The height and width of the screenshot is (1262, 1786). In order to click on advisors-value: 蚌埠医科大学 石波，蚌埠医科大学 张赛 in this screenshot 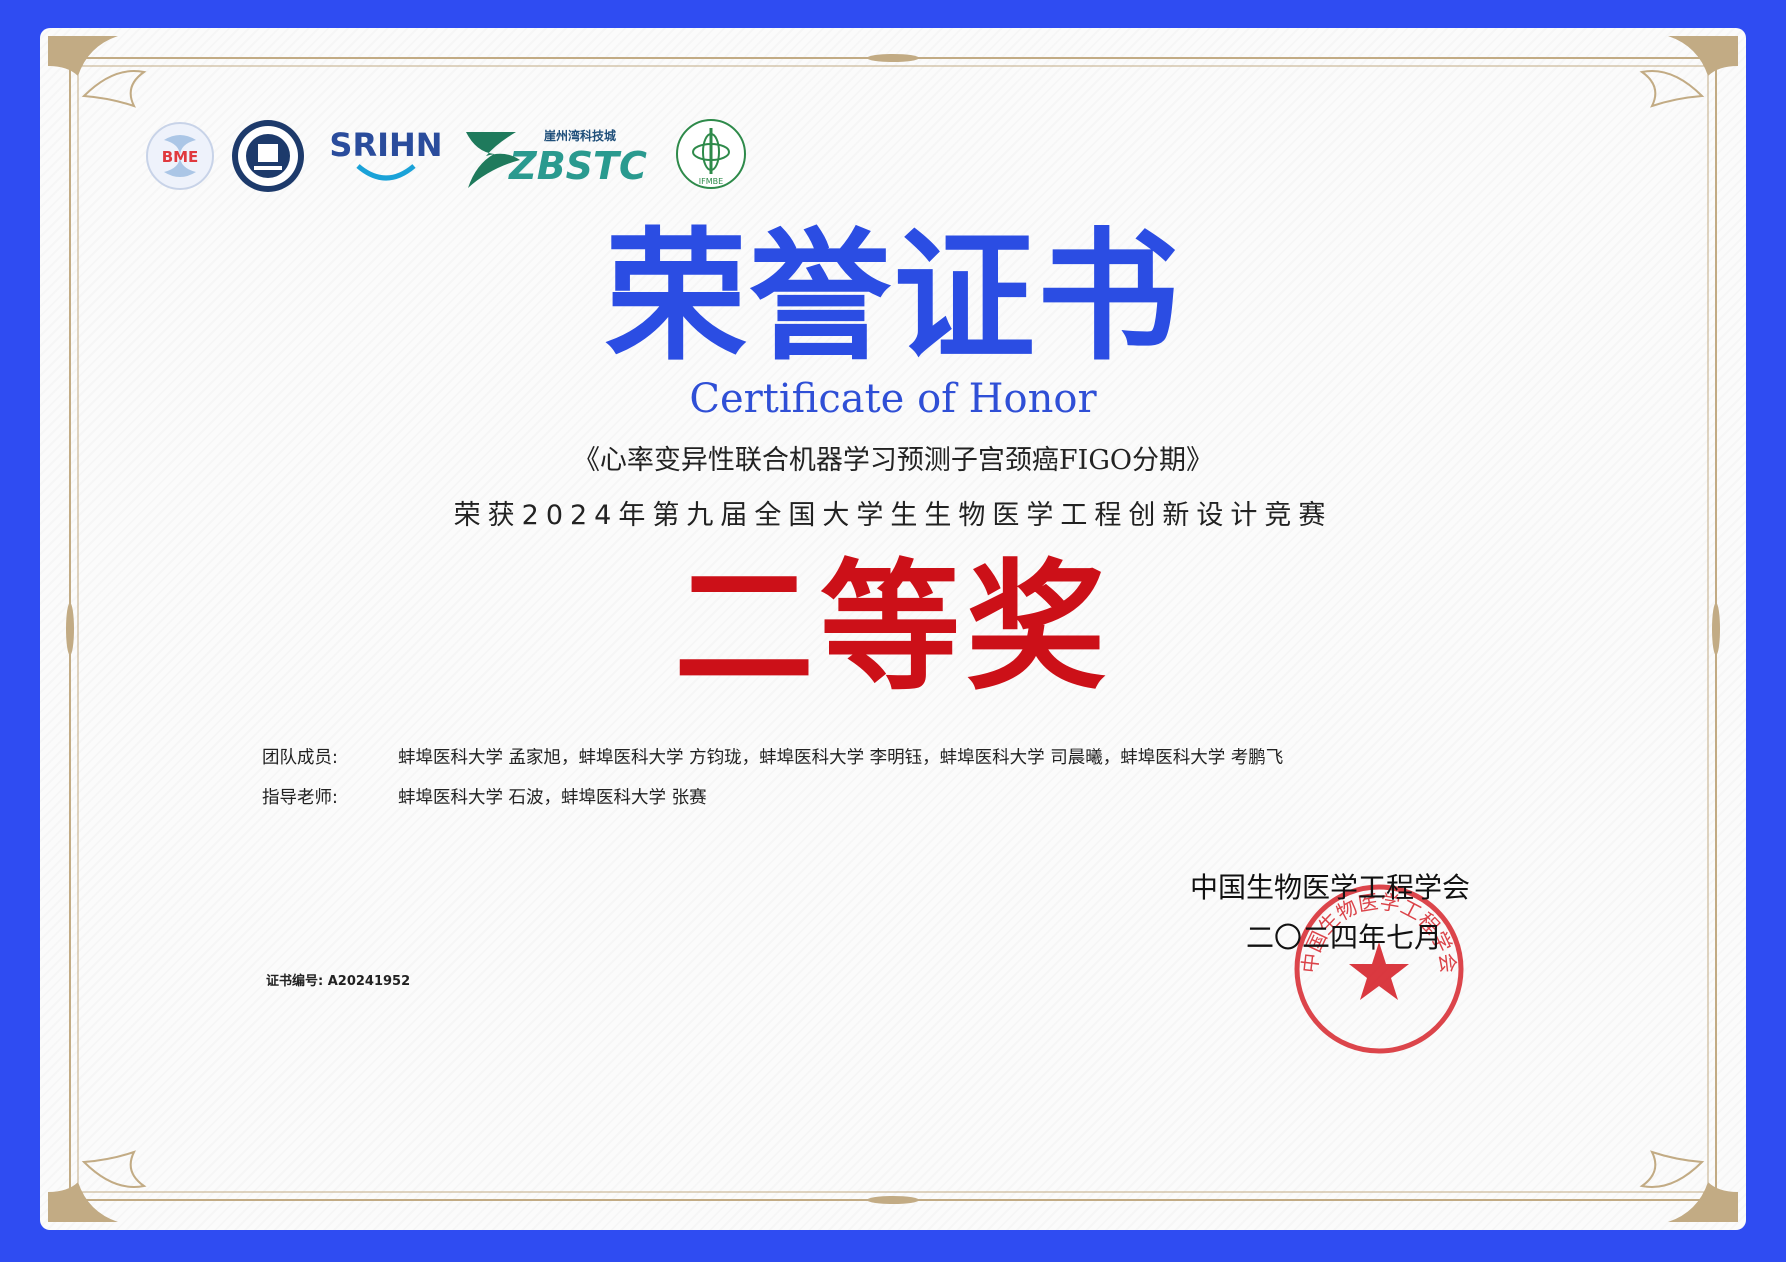, I will do `click(552, 798)`.